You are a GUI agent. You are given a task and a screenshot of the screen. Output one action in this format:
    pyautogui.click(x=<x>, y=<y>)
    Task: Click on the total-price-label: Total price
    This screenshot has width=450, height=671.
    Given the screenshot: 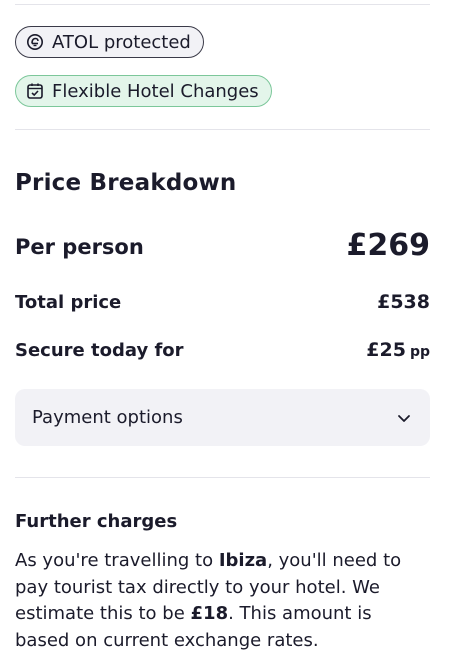 What is the action you would take?
    pyautogui.click(x=68, y=302)
    